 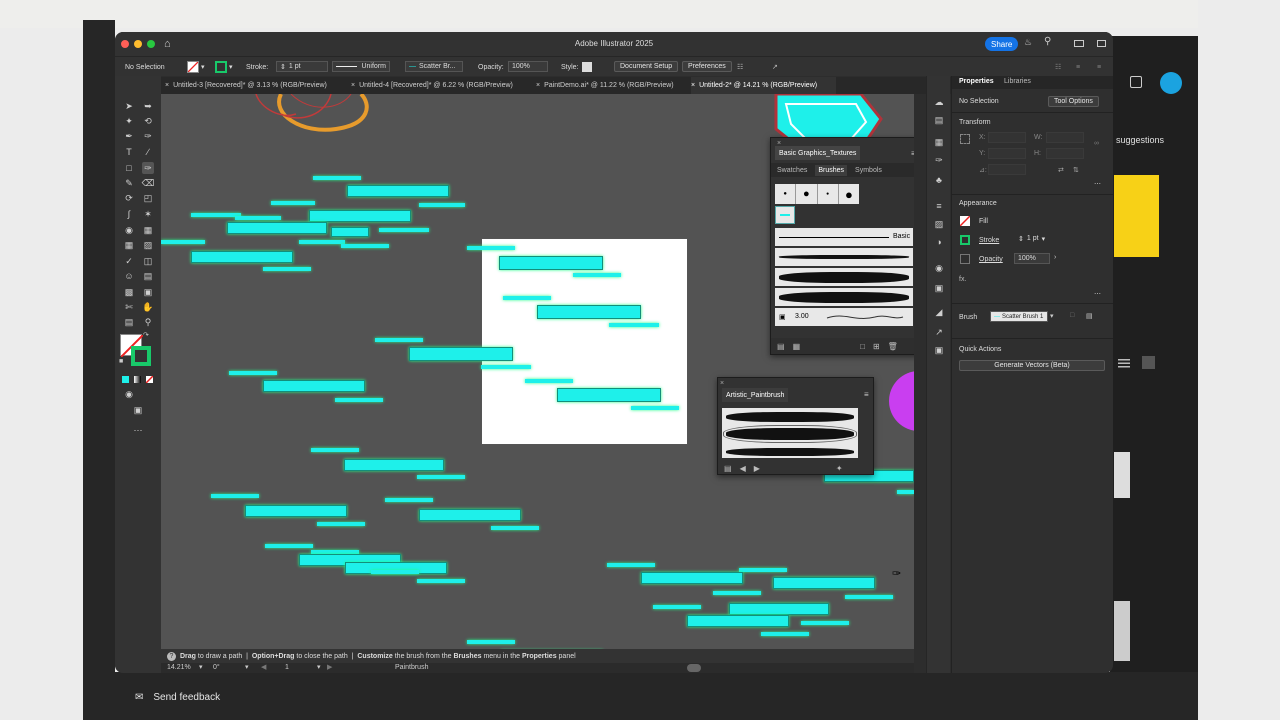 I want to click on graph-tool-icon: ▩, so click(x=129, y=292).